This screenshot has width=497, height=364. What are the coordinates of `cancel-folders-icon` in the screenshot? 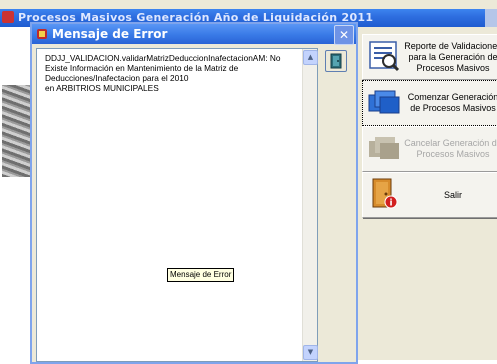 It's located at (384, 148).